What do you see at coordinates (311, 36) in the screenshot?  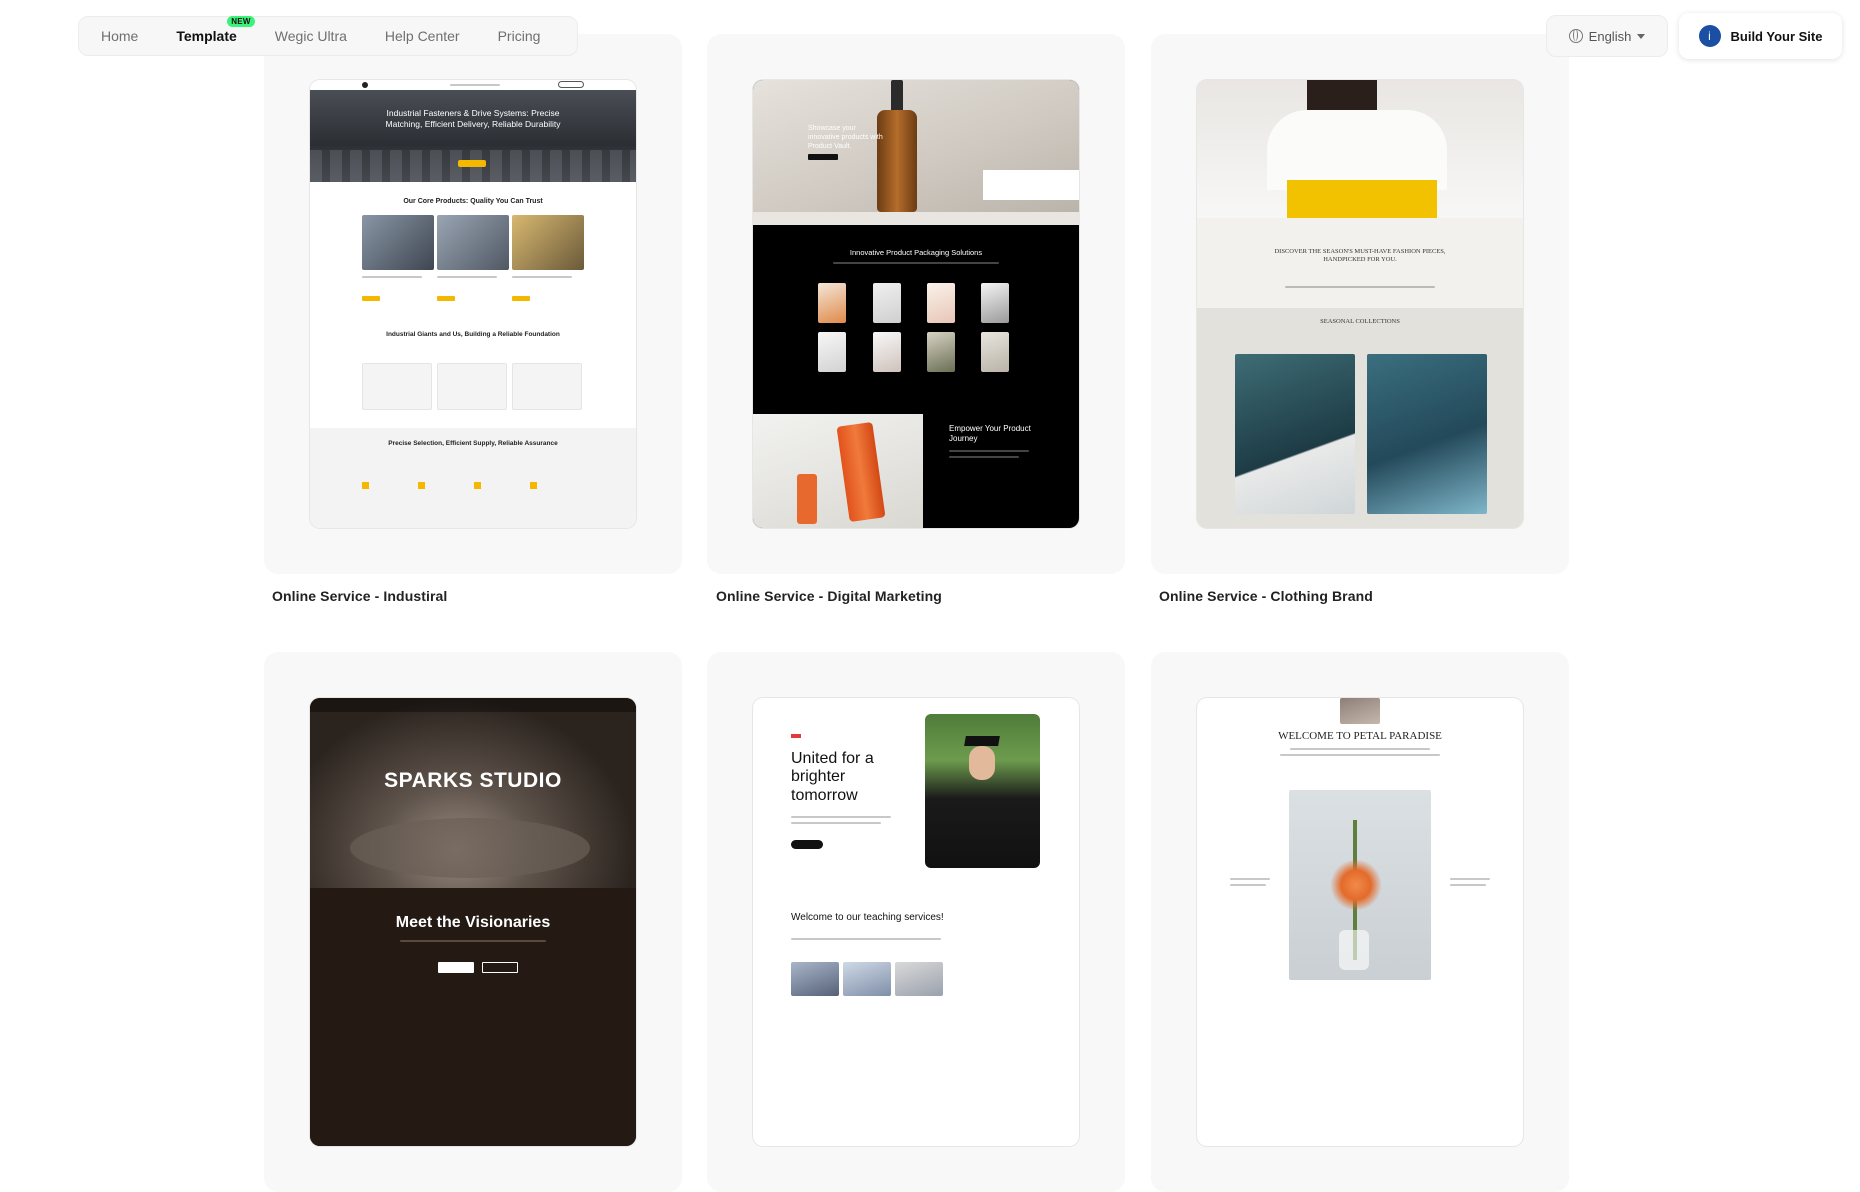 I see `nav-item-wegic-ultra: Wegic Ultra` at bounding box center [311, 36].